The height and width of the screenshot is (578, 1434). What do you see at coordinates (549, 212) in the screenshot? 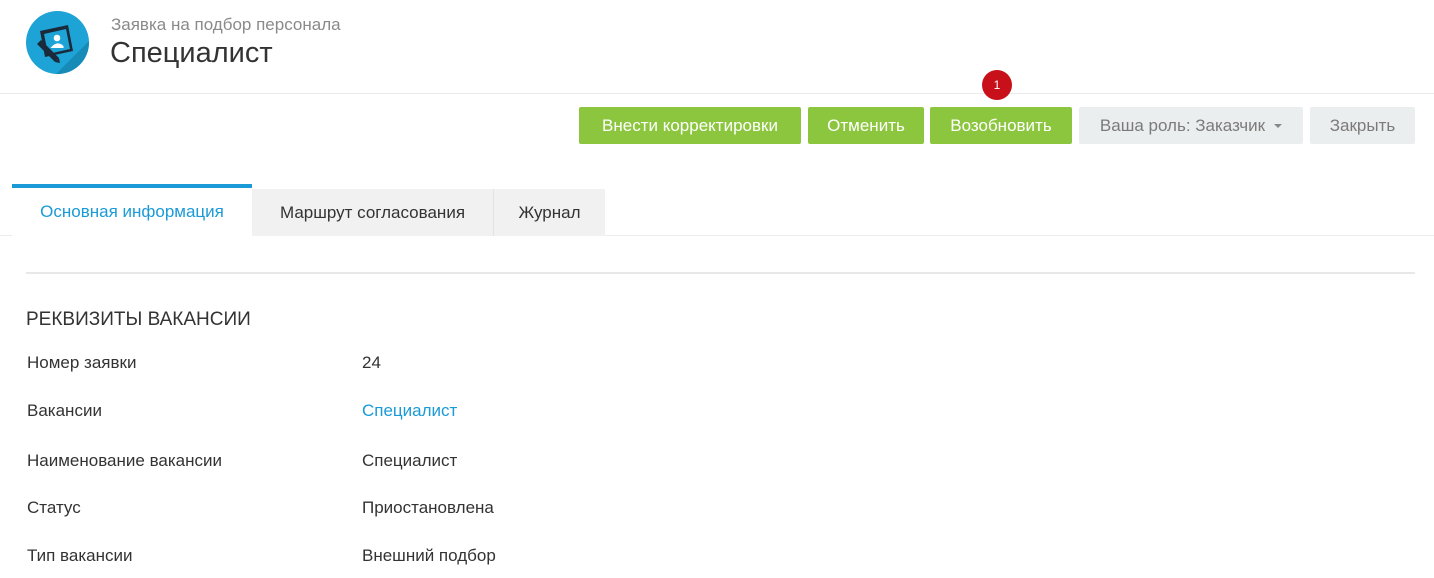
I see `tab-journal: Журнал` at bounding box center [549, 212].